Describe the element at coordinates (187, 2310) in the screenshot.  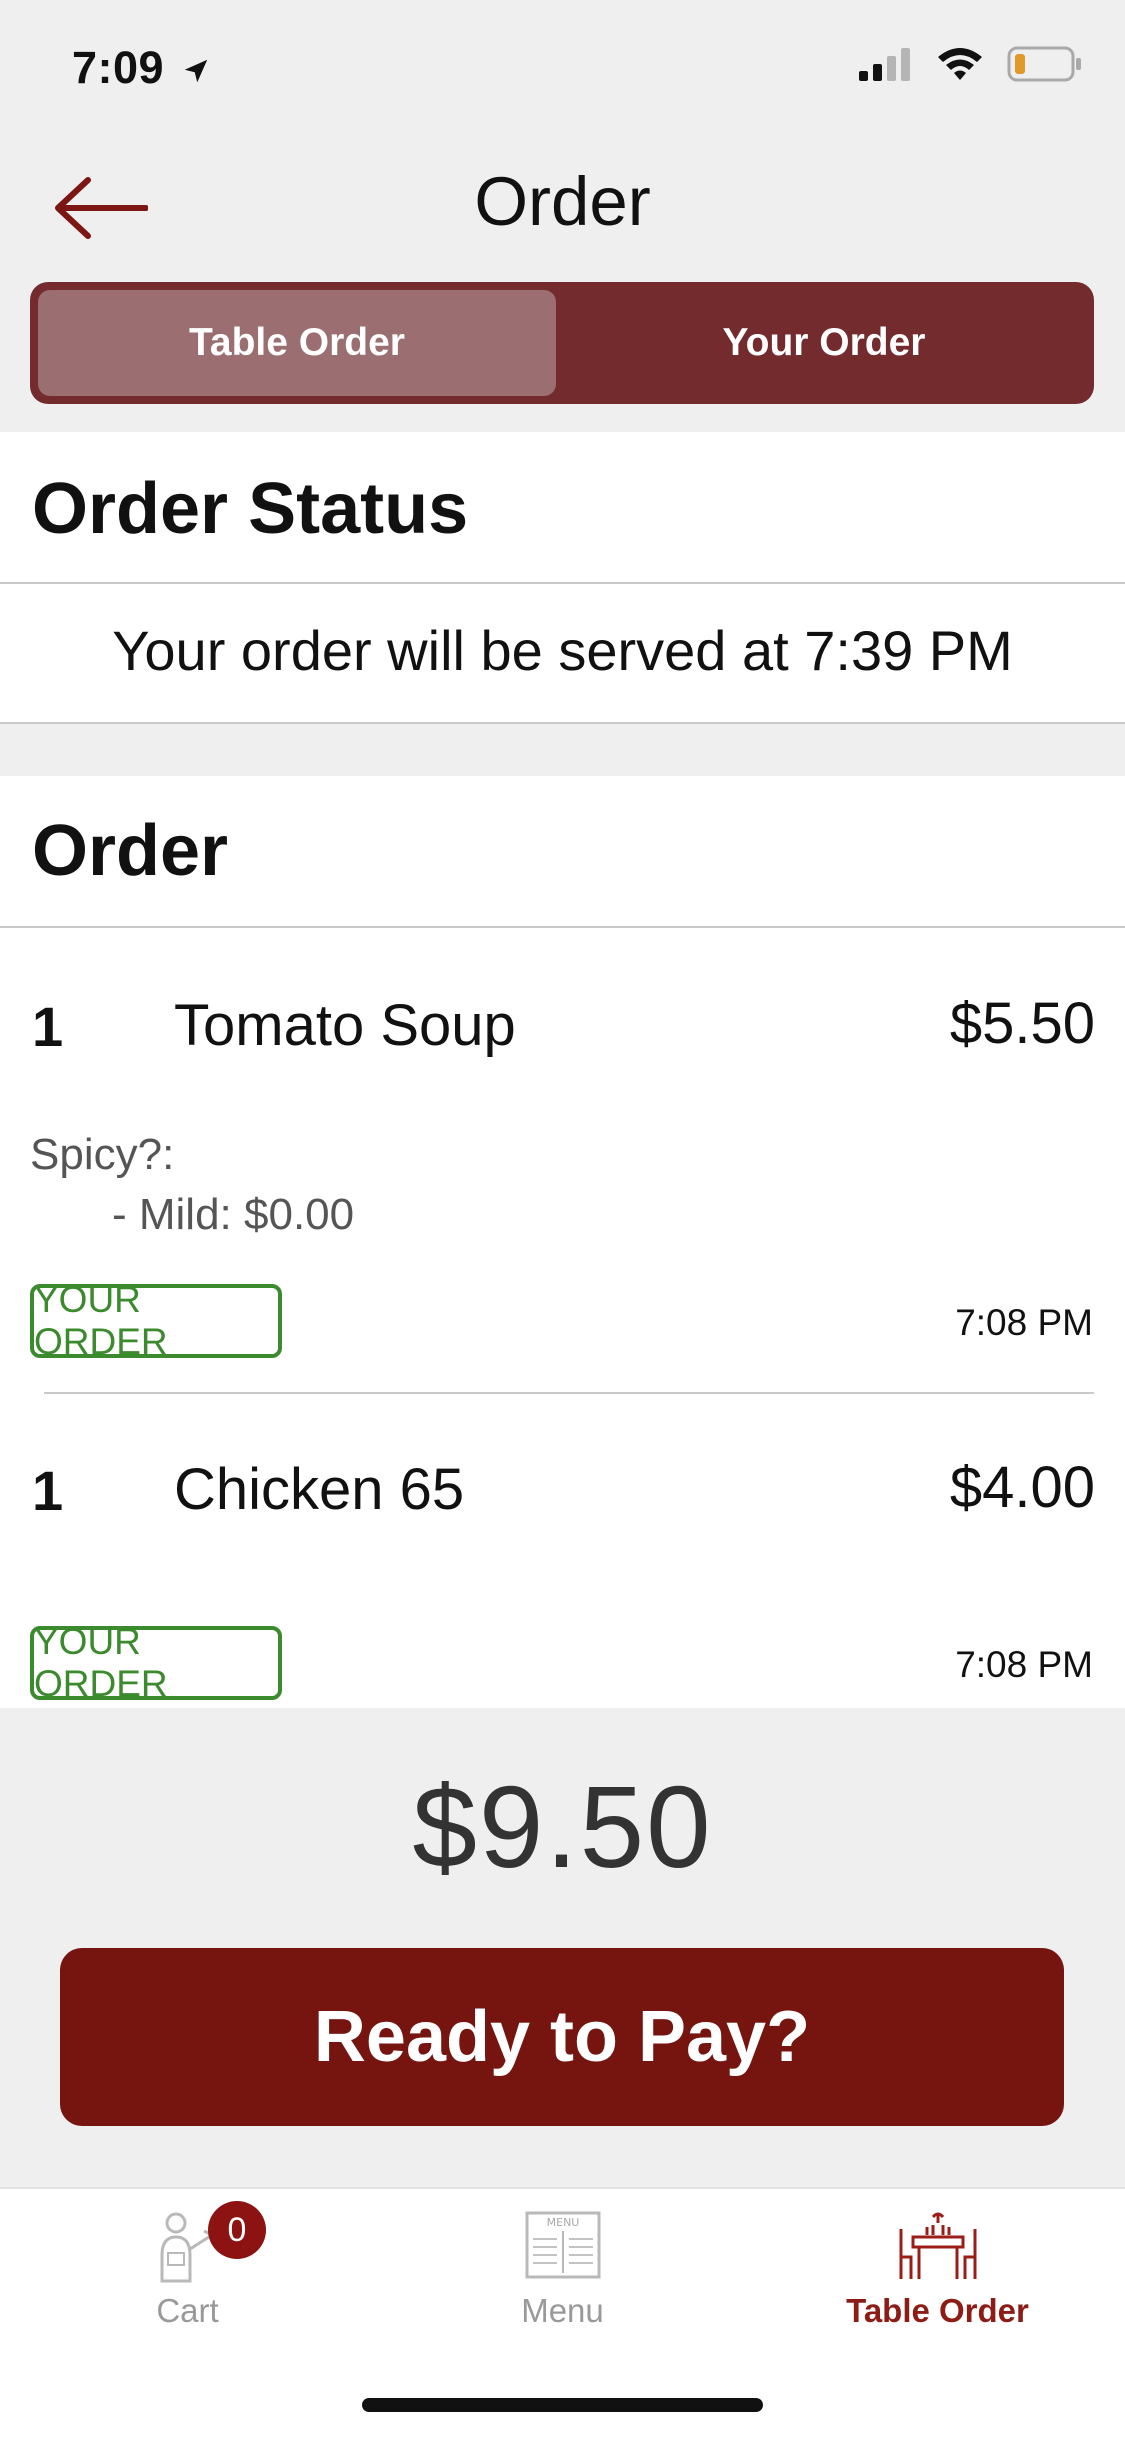
I see `tab-cart-label: Cart` at that location.